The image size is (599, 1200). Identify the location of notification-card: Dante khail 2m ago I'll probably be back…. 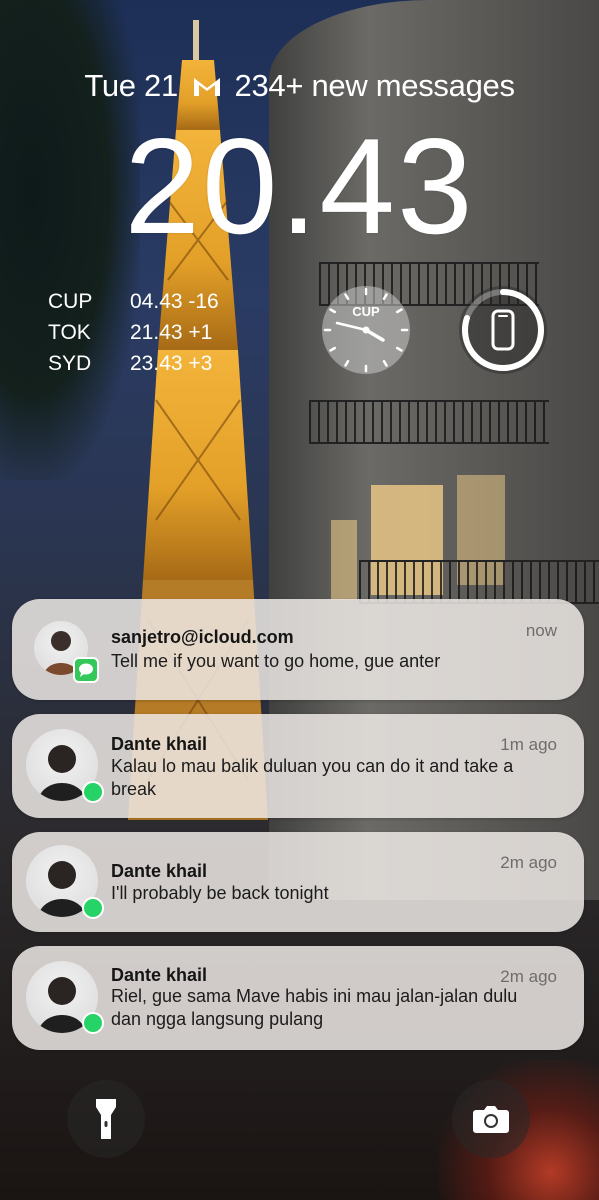
(298, 882).